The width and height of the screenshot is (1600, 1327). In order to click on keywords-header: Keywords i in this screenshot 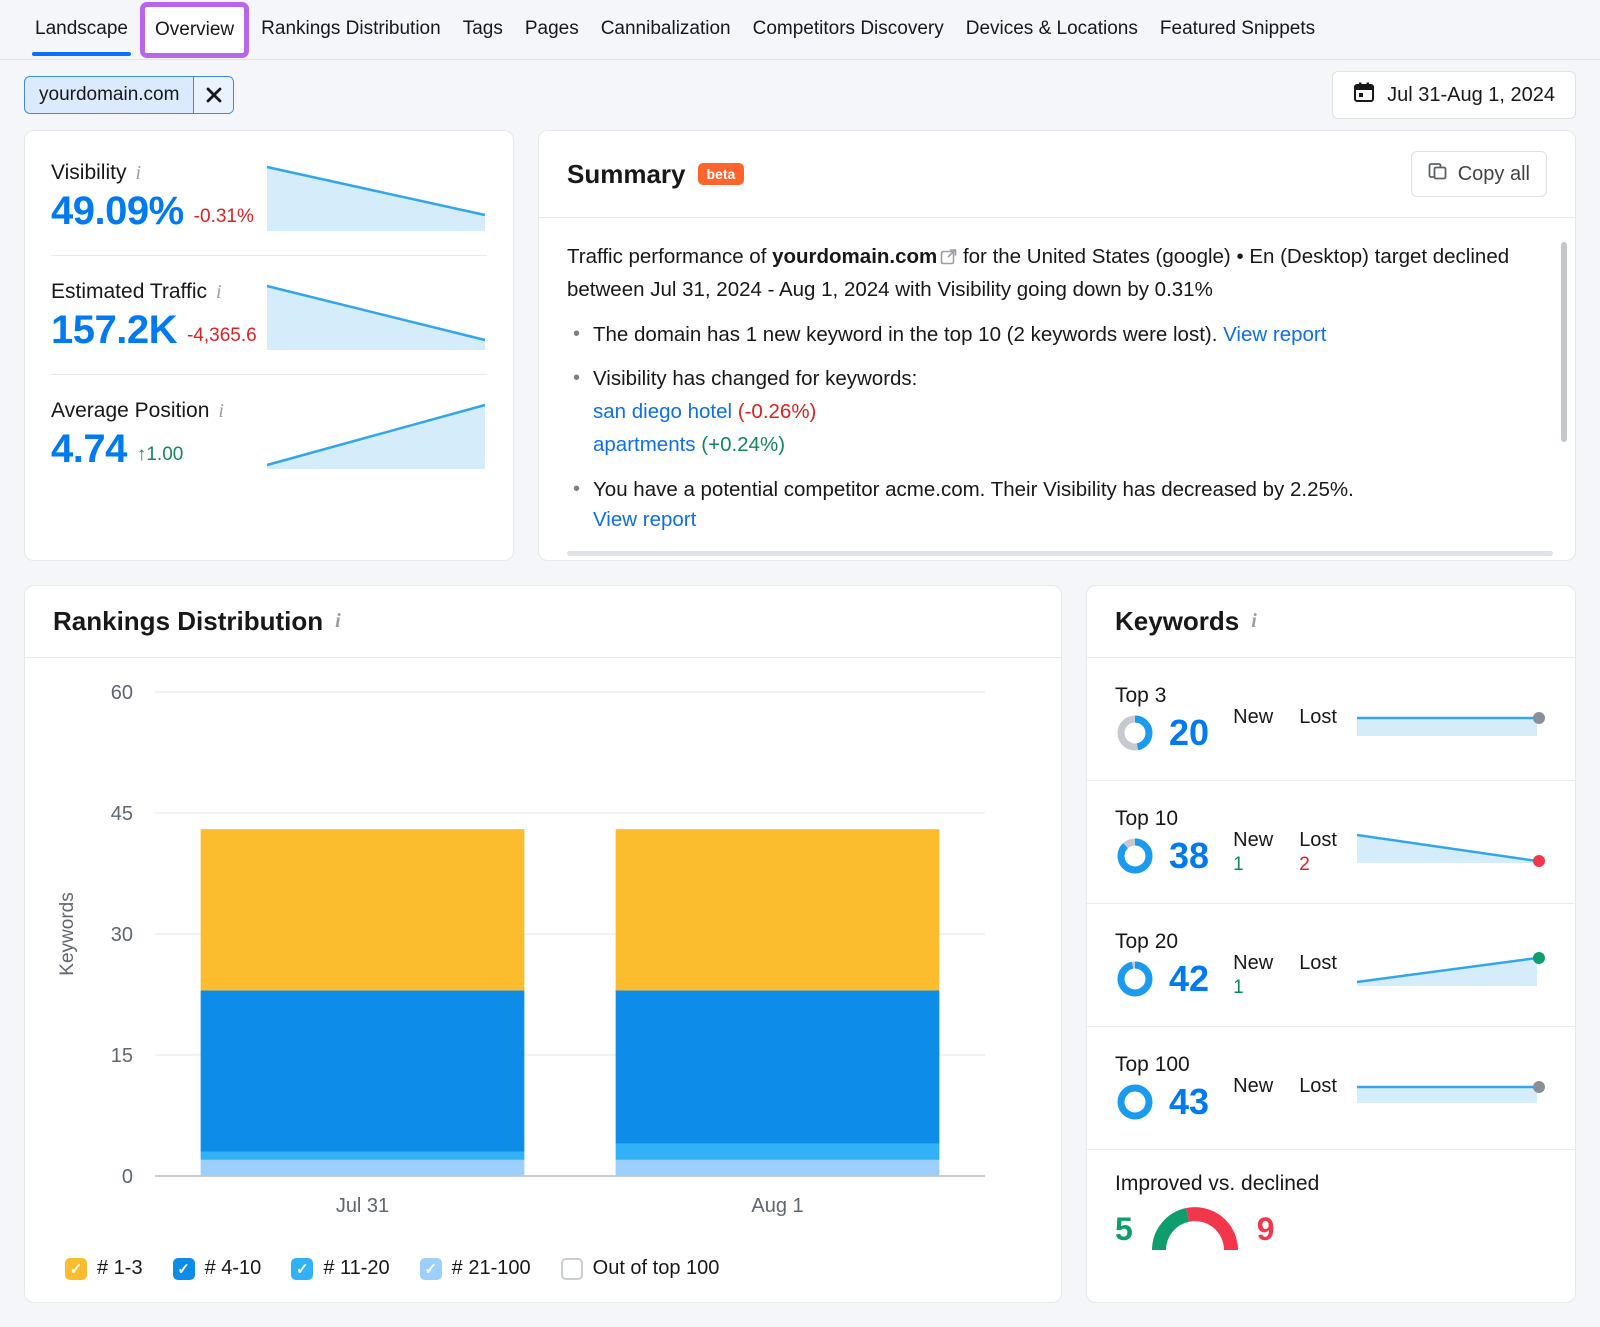, I will do `click(1331, 622)`.